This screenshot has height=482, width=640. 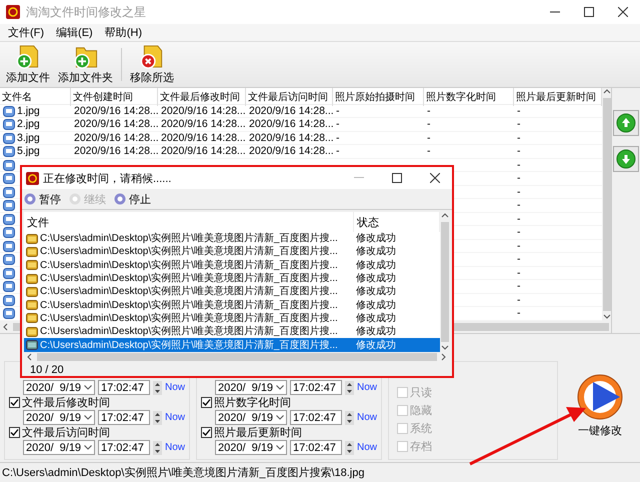 I want to click on menu-item: 编辑(E), so click(x=74, y=32).